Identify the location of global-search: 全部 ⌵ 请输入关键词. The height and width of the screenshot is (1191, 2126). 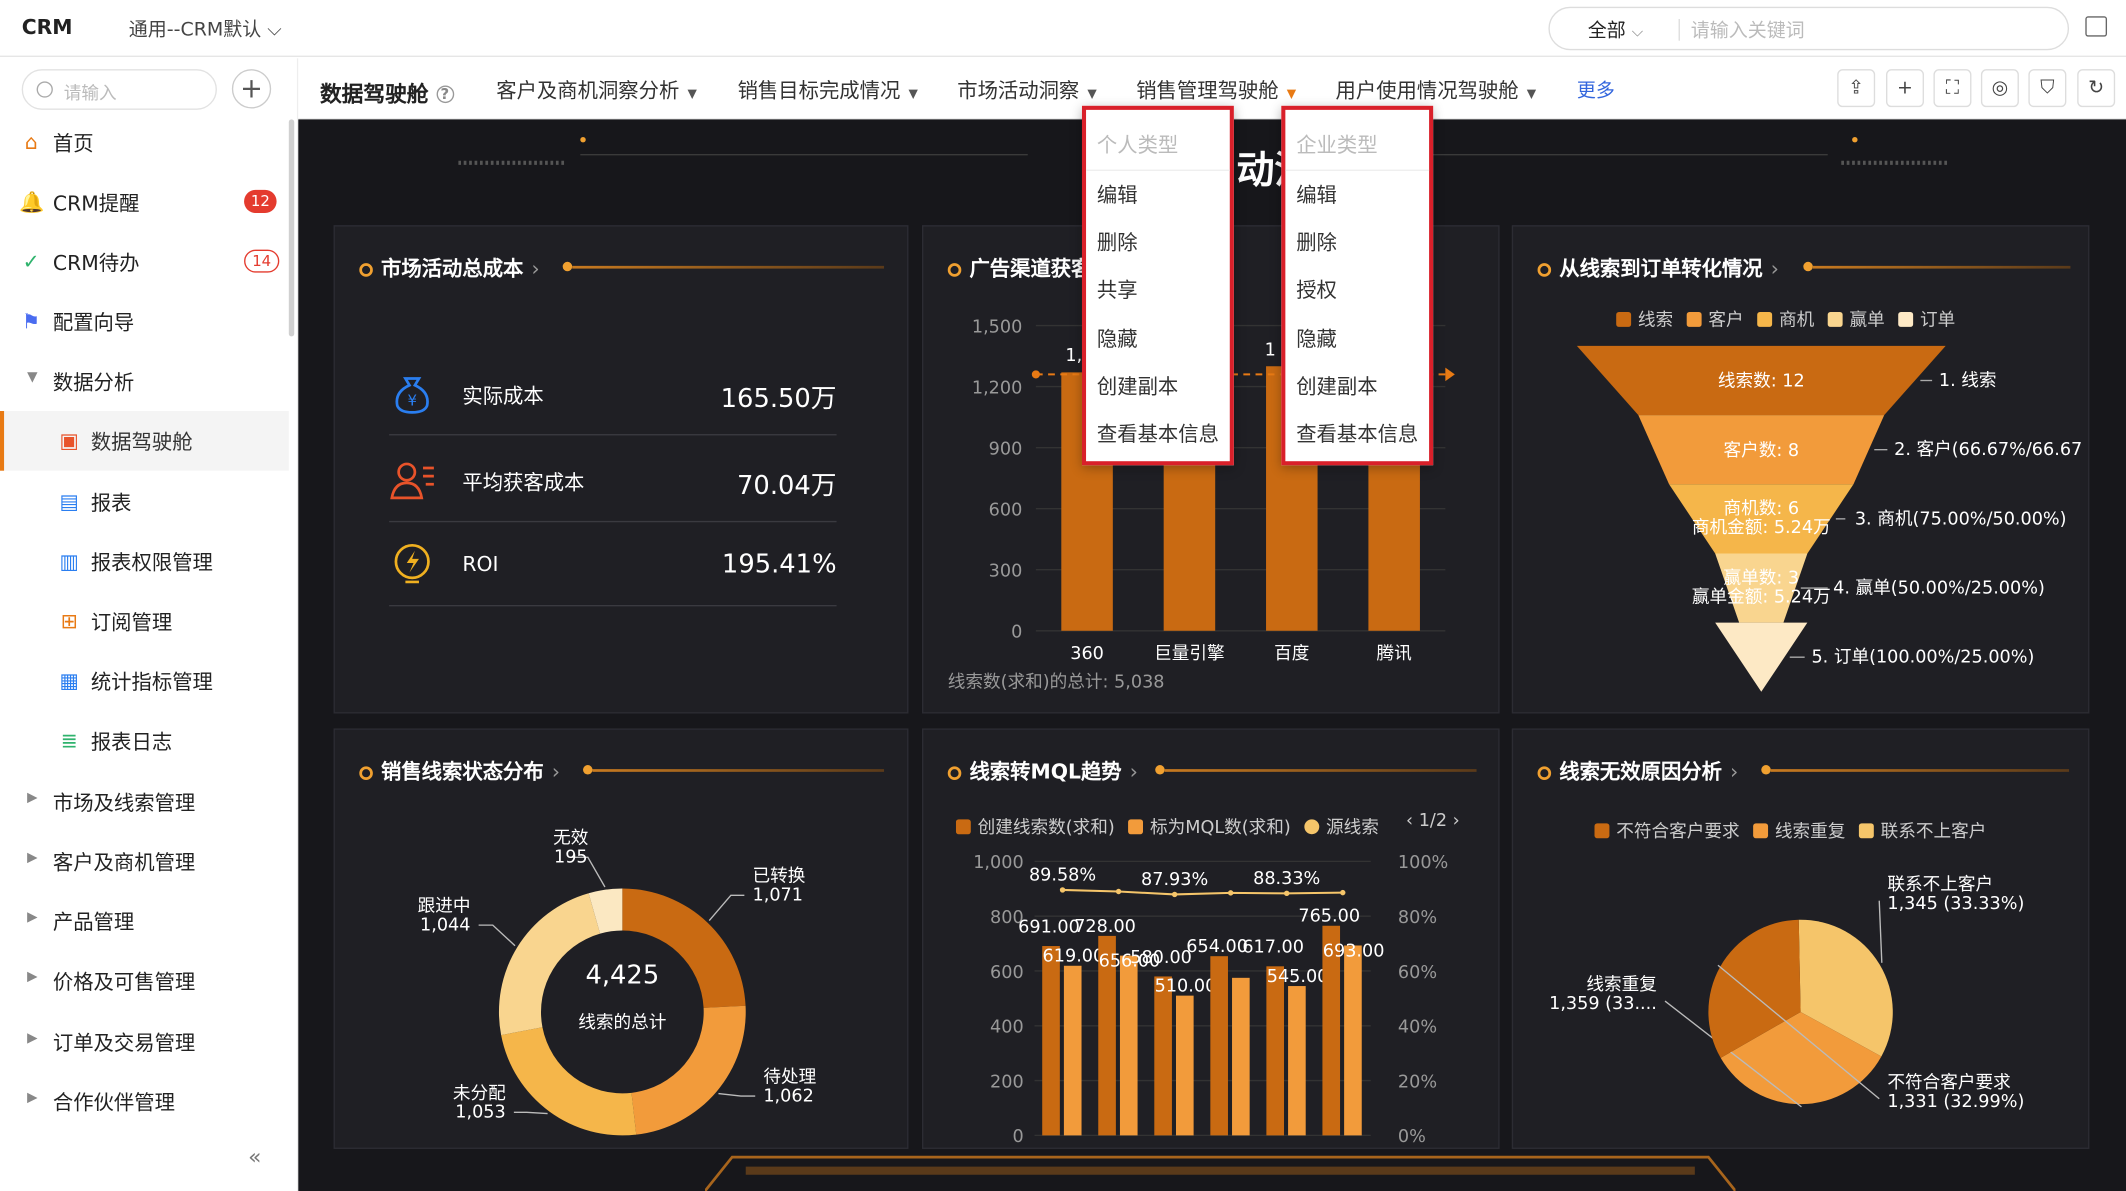
(1809, 28).